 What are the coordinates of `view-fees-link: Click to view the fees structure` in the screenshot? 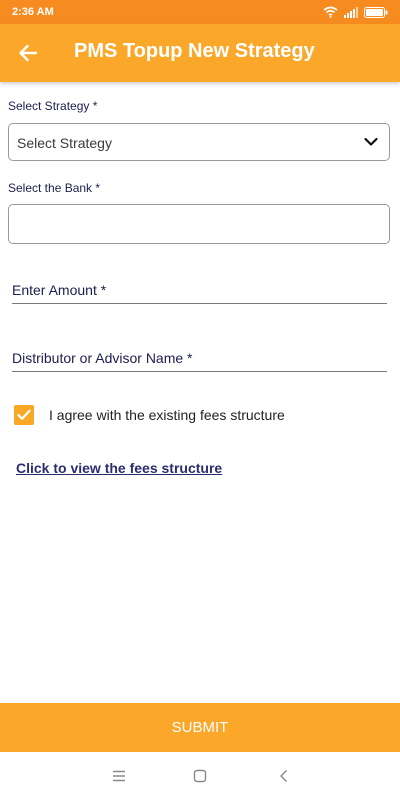 It's located at (119, 468).